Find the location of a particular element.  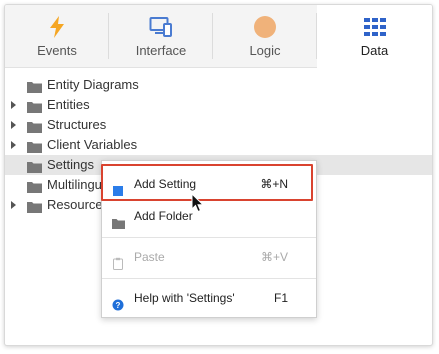

menu-item-shortcut: ⌘+V is located at coordinates (274, 257).